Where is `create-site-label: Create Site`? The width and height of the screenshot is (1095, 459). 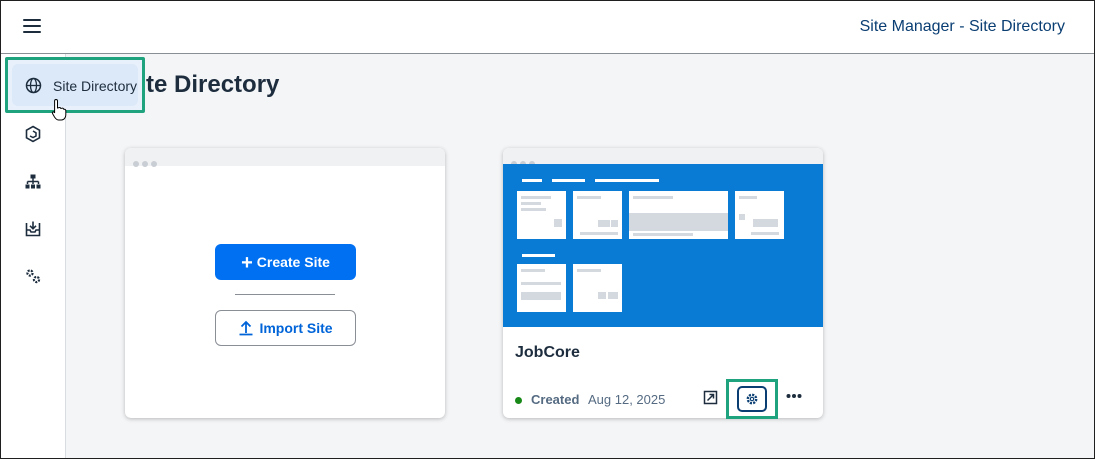 create-site-label: Create Site is located at coordinates (293, 262).